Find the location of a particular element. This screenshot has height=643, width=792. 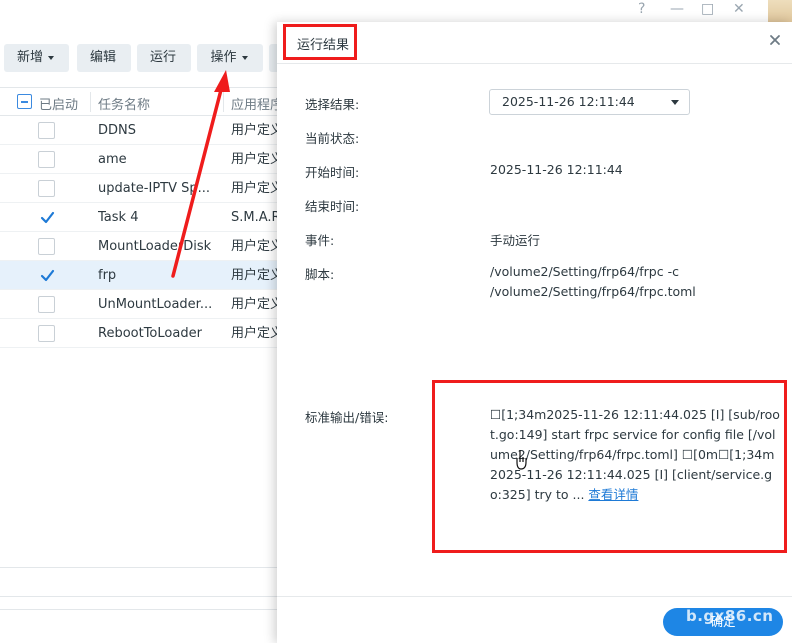

table-row: update-IPTV Sp... 用户定义 is located at coordinates (145, 188).